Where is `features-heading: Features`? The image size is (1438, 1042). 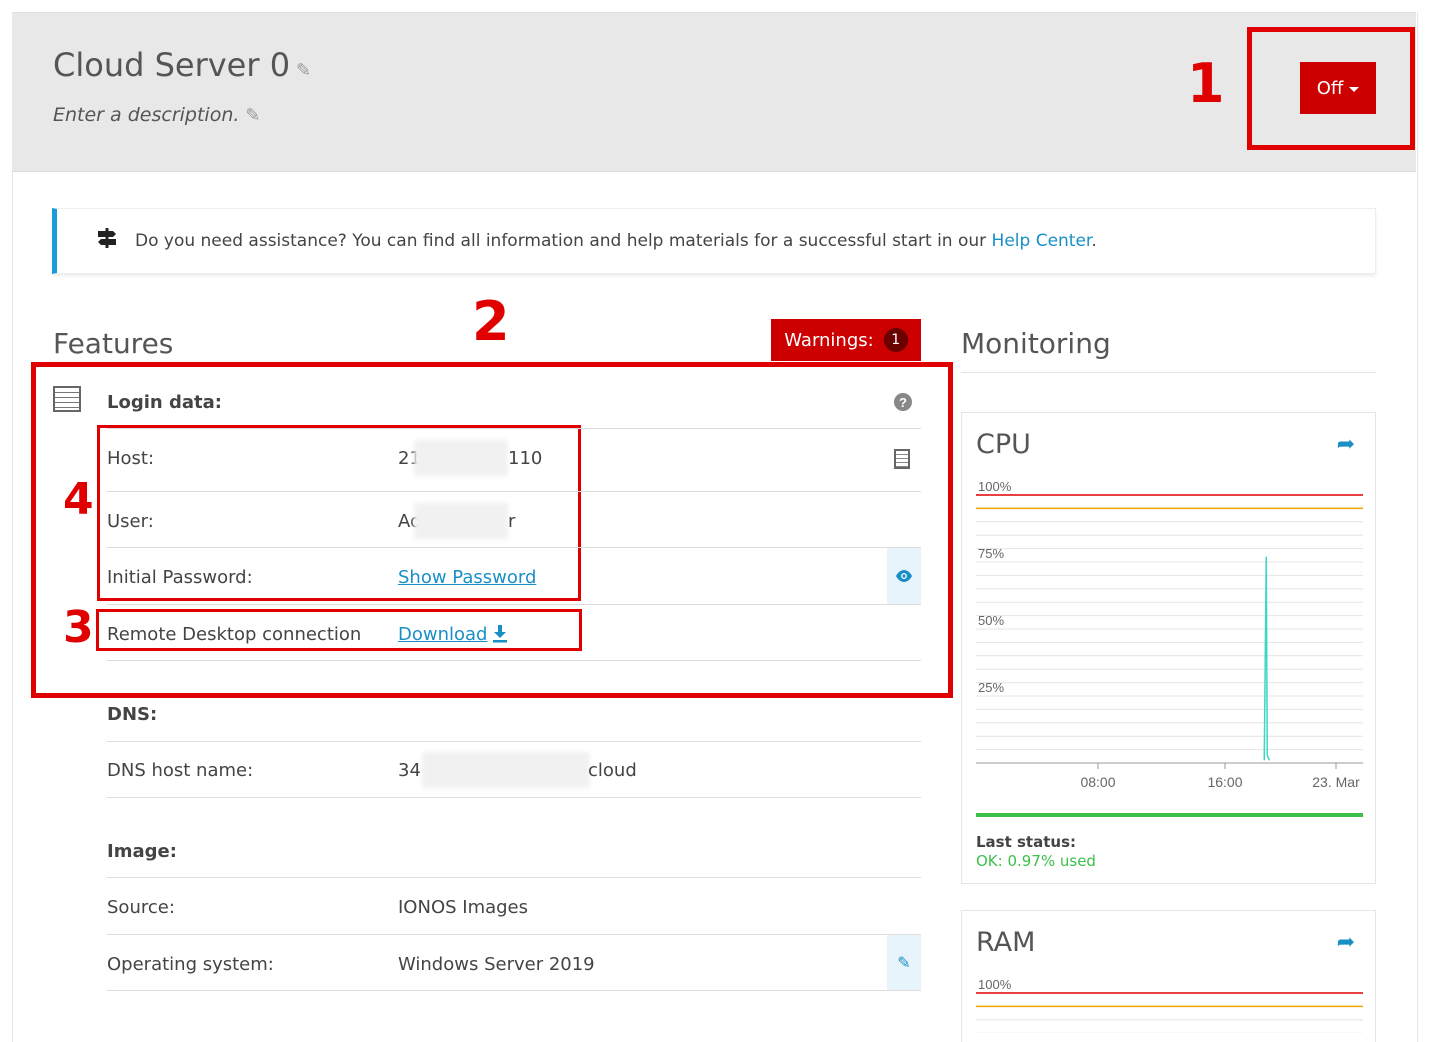 features-heading: Features is located at coordinates (113, 343).